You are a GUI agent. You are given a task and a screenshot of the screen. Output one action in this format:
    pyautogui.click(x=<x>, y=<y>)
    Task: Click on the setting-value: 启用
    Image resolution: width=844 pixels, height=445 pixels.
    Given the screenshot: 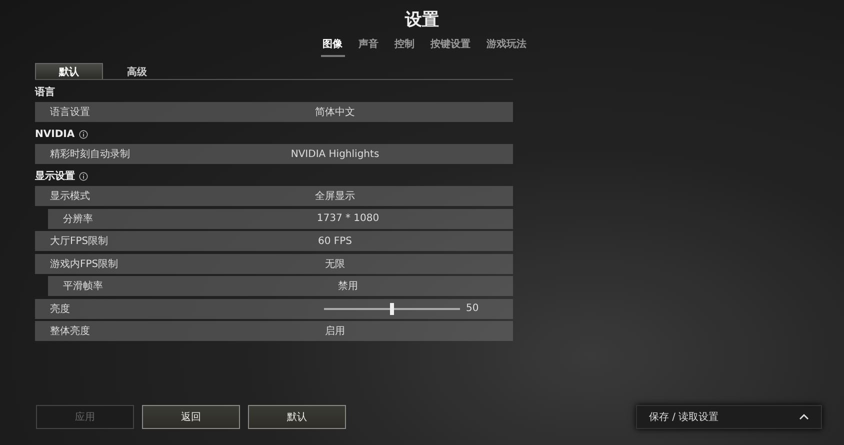 What is the action you would take?
    pyautogui.click(x=335, y=331)
    